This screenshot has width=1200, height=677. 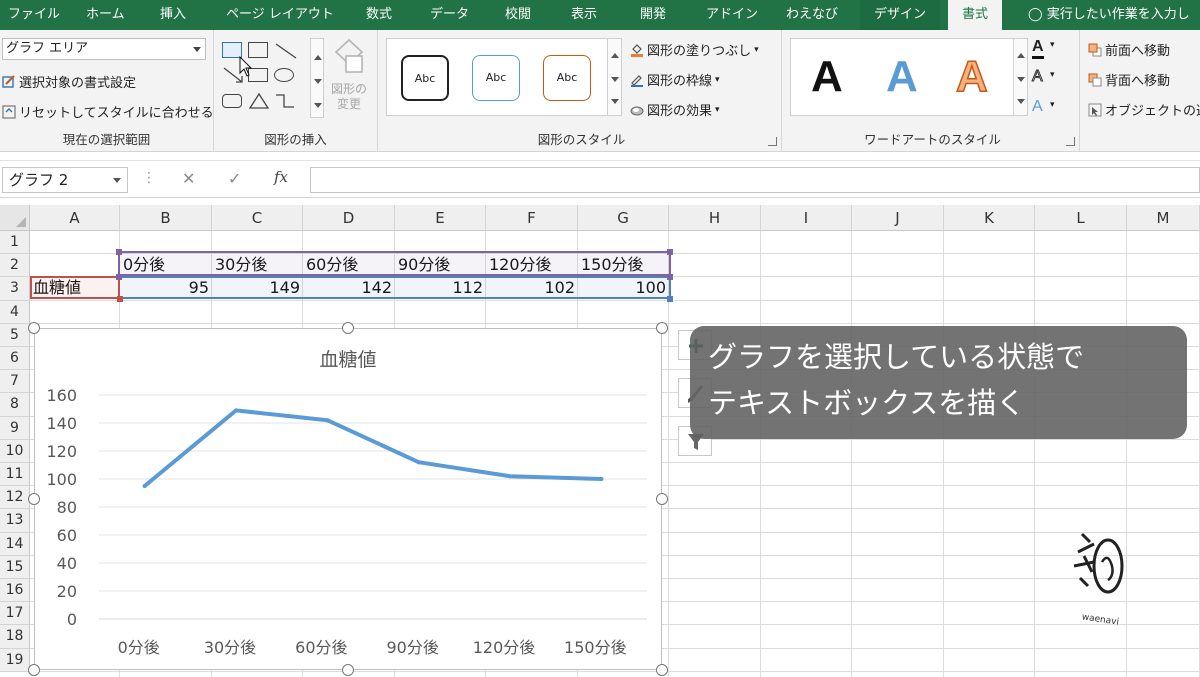 I want to click on shape-outline-button: 図形の枠線 ▾, so click(x=675, y=79).